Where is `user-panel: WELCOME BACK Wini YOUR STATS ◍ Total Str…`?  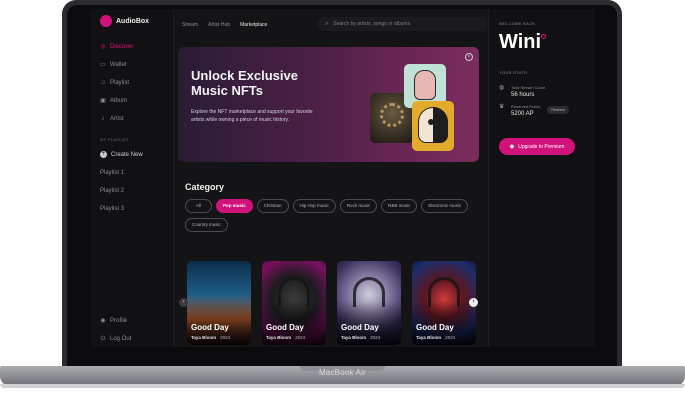 user-panel: WELCOME BACK Wini YOUR STATS ◍ Total Str… is located at coordinates (541, 178).